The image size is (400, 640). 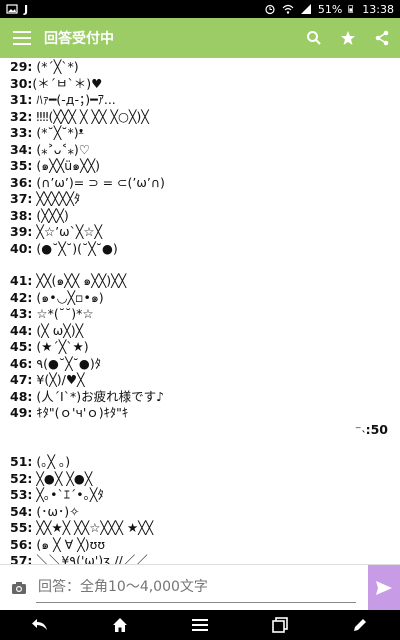 I want to click on answer-row: 57: ＼＼¥٩('ω')ʒ //／／, so click(x=79, y=558).